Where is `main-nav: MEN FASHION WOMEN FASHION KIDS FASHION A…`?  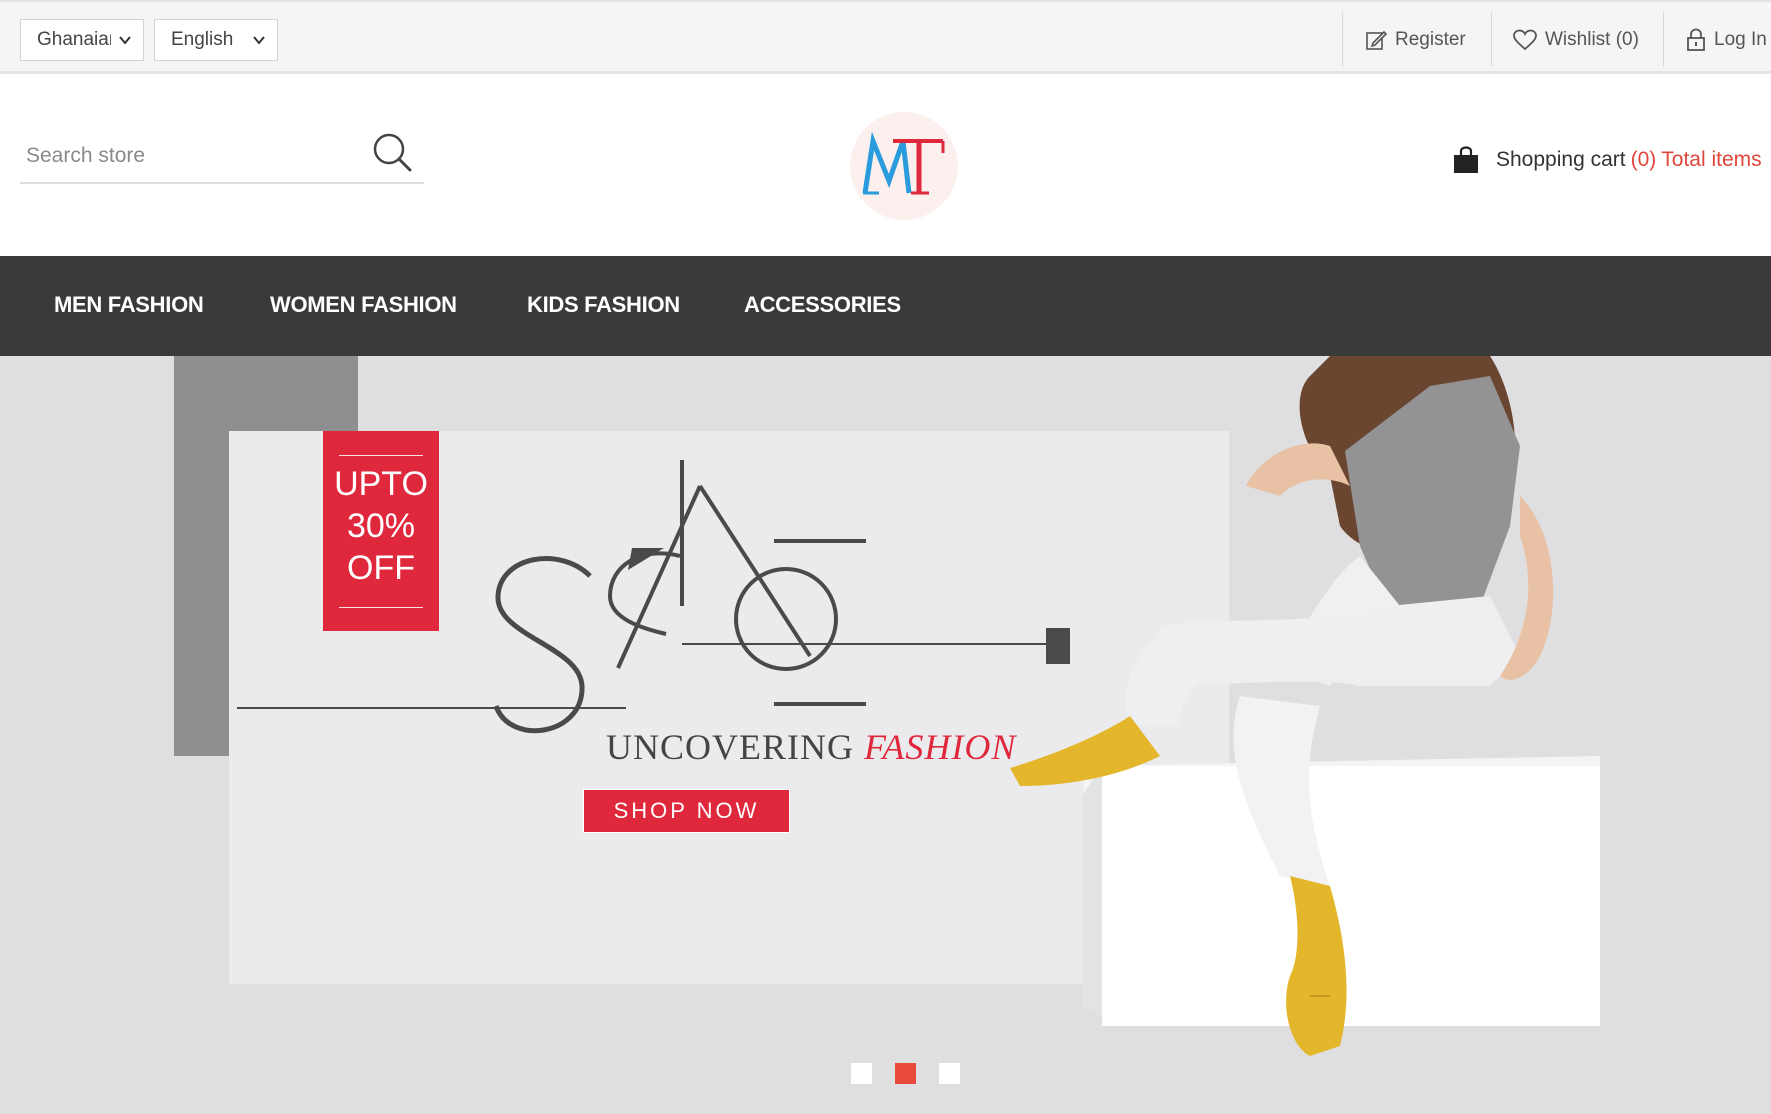 main-nav: MEN FASHION WOMEN FASHION KIDS FASHION A… is located at coordinates (885, 306).